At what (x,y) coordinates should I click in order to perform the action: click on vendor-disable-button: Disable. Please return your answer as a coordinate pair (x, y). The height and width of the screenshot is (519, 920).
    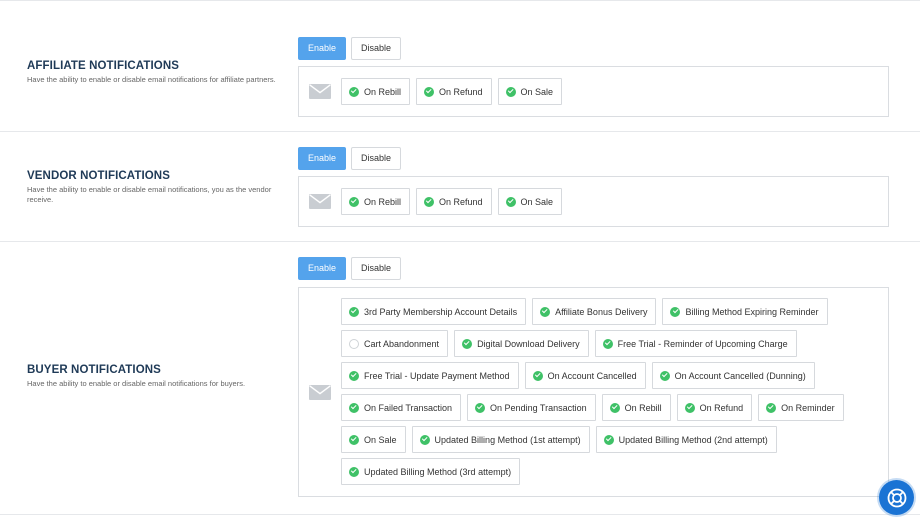
    Looking at the image, I should click on (376, 158).